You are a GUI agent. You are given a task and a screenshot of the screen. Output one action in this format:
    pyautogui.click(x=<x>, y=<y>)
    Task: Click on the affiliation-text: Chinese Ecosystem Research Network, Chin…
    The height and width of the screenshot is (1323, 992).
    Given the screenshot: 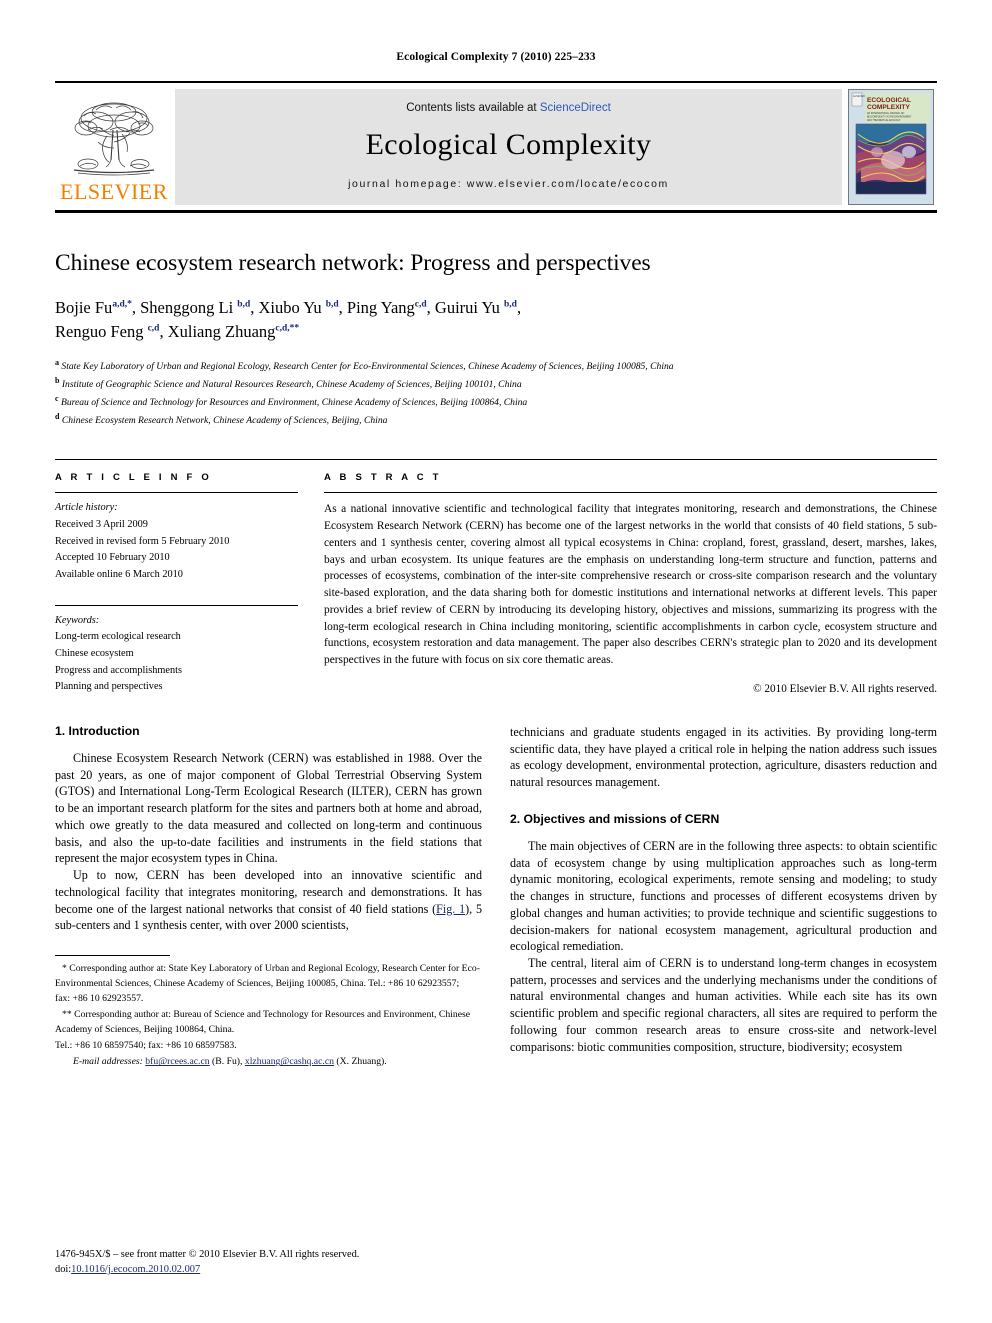 What is the action you would take?
    pyautogui.click(x=224, y=421)
    